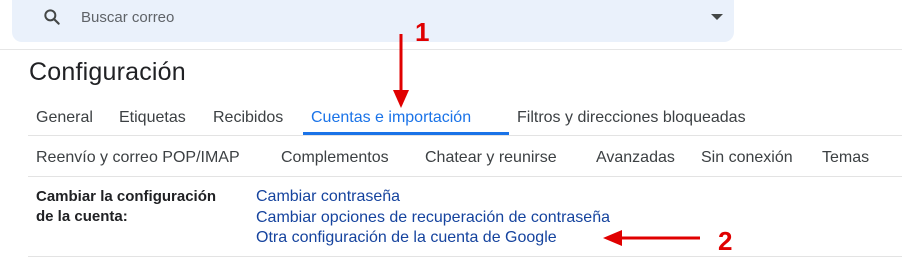 The height and width of the screenshot is (262, 902). What do you see at coordinates (422, 32) in the screenshot?
I see `annotation-number-1: 1` at bounding box center [422, 32].